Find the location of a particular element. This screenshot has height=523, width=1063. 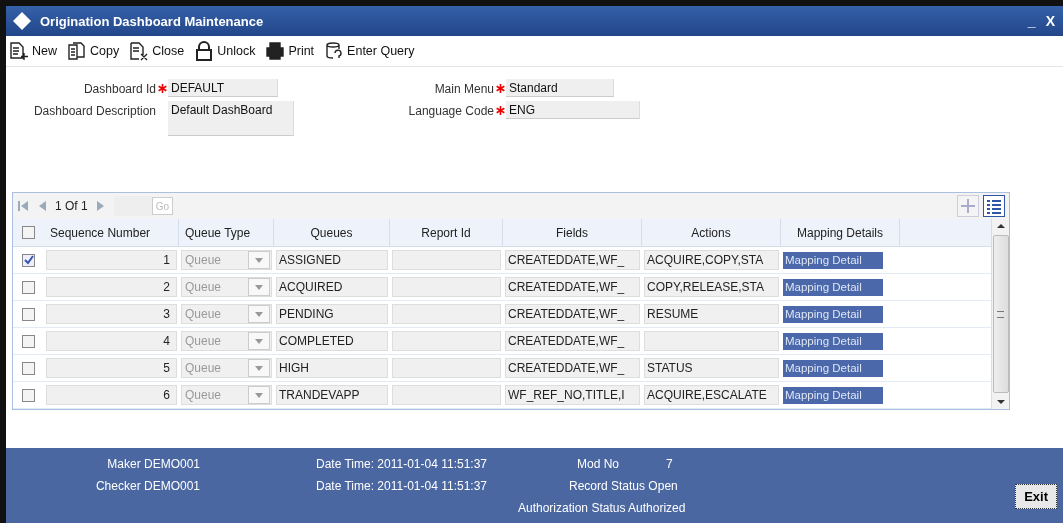

queue-field: HIGH is located at coordinates (332, 368).